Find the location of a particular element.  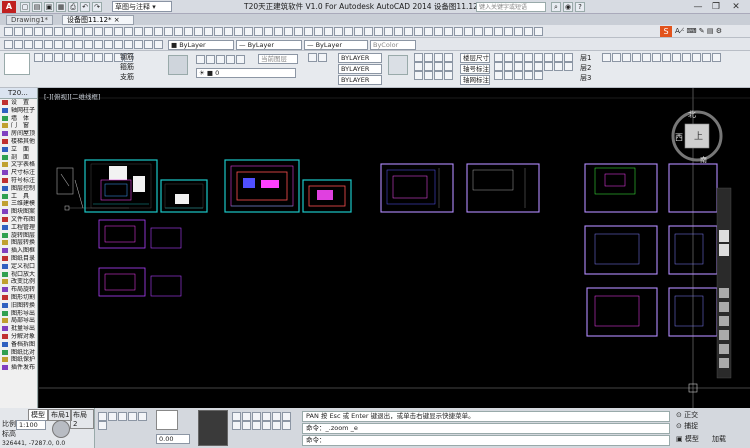

minimize-button: — is located at coordinates (698, 7).